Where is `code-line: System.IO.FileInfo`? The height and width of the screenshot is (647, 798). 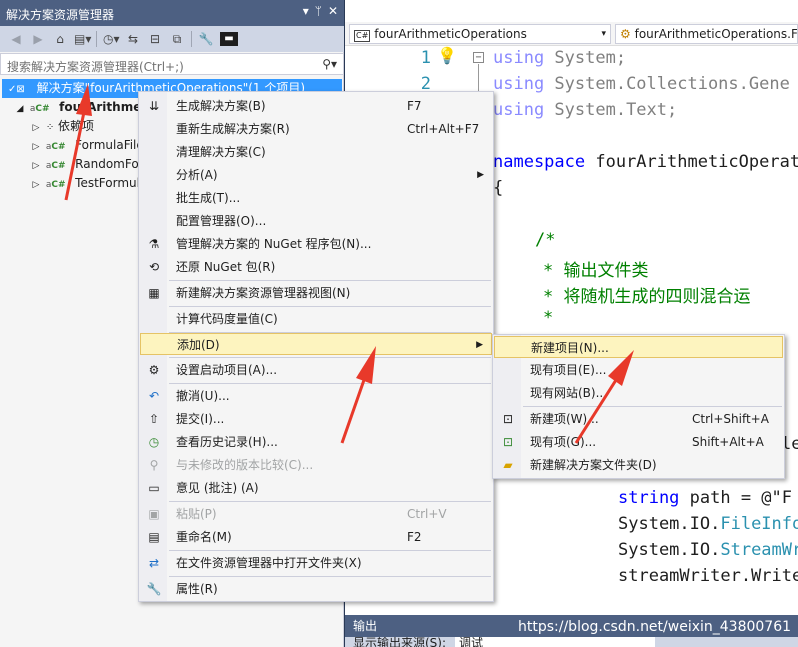 code-line: System.IO.FileInfo is located at coordinates (708, 524).